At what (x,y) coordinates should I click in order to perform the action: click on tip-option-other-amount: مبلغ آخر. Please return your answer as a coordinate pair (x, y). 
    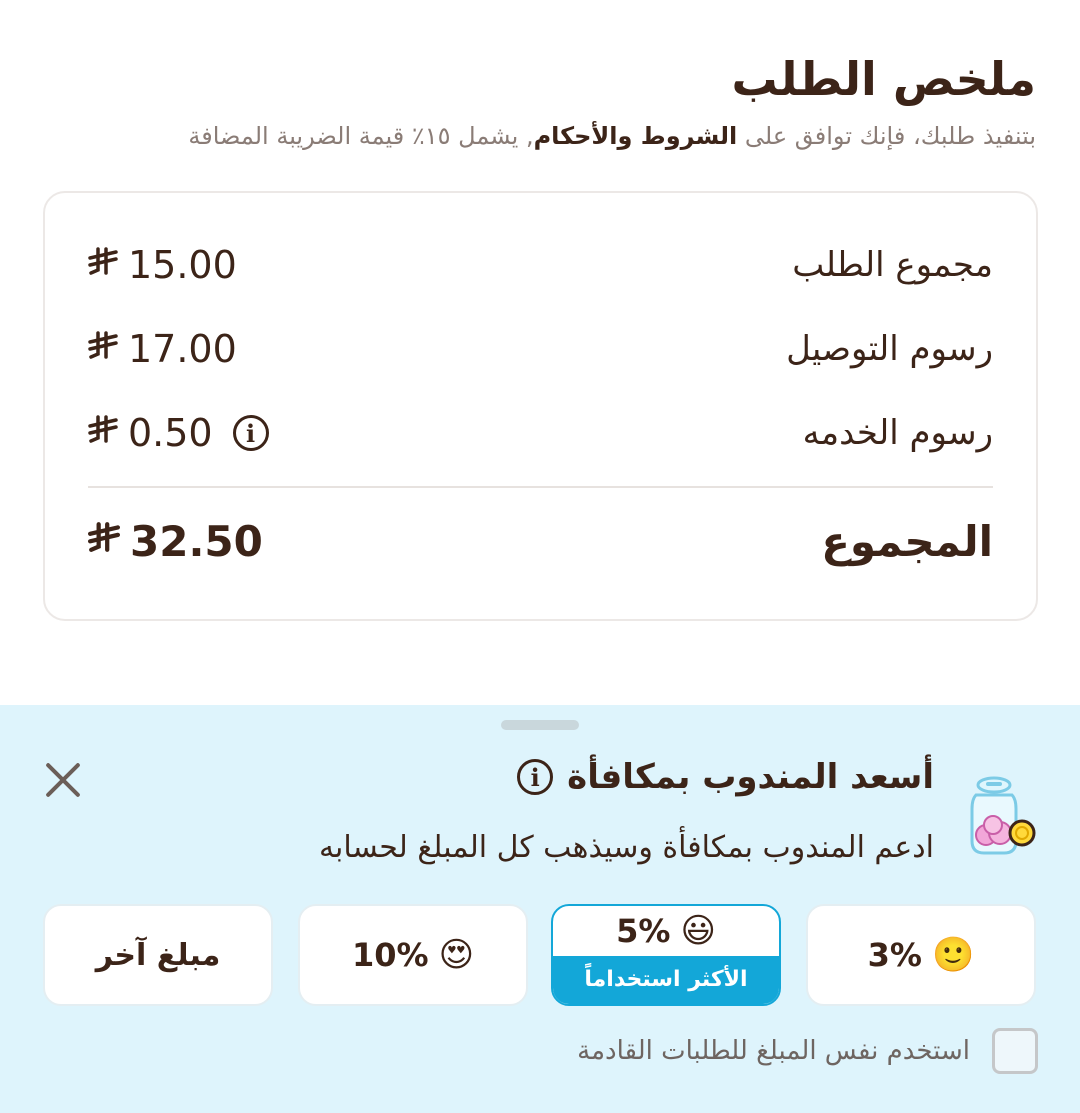
    Looking at the image, I should click on (158, 955).